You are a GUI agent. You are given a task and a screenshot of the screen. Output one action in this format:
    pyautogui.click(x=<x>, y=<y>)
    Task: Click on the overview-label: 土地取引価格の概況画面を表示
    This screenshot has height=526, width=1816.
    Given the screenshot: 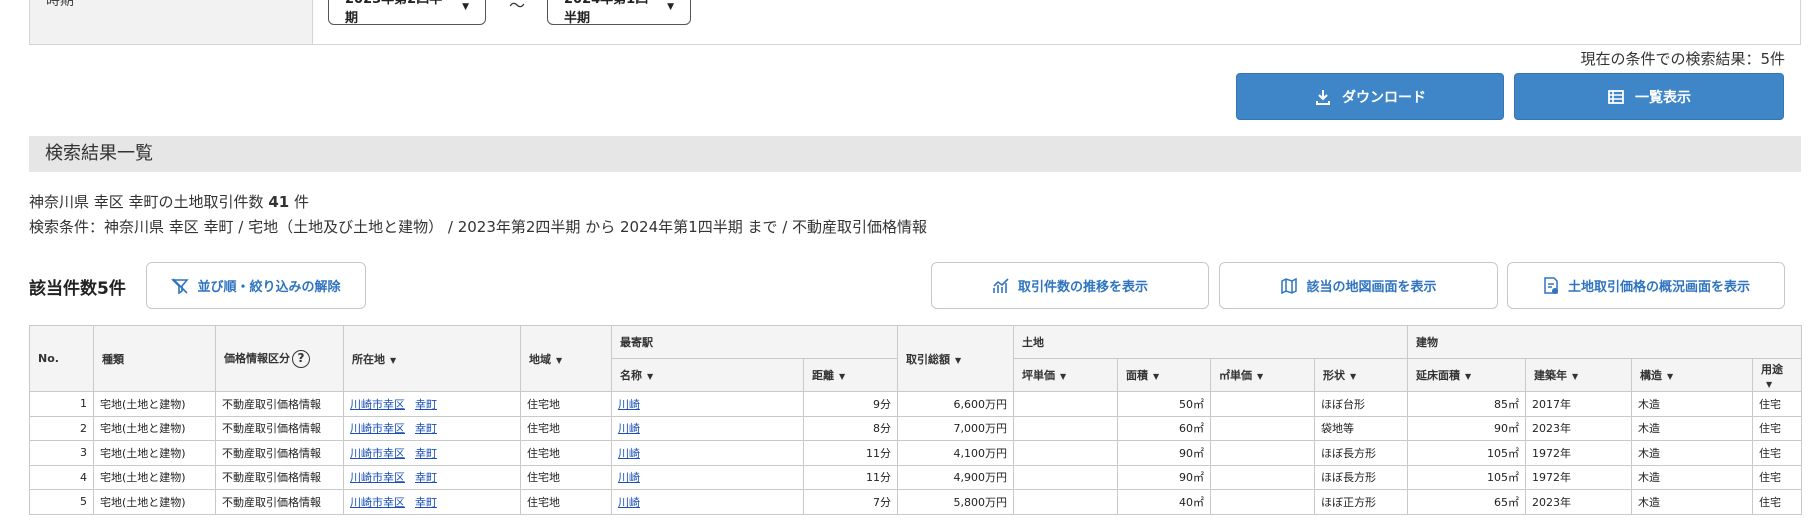 What is the action you would take?
    pyautogui.click(x=1658, y=287)
    